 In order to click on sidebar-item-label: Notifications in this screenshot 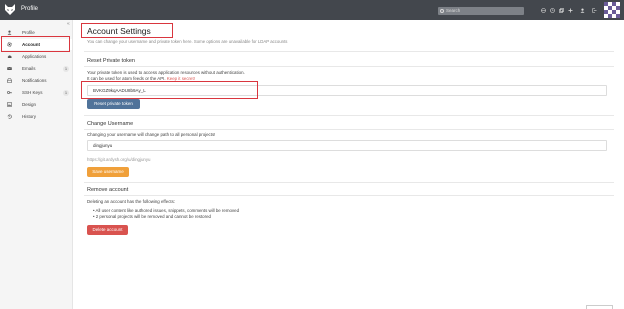, I will do `click(34, 80)`.